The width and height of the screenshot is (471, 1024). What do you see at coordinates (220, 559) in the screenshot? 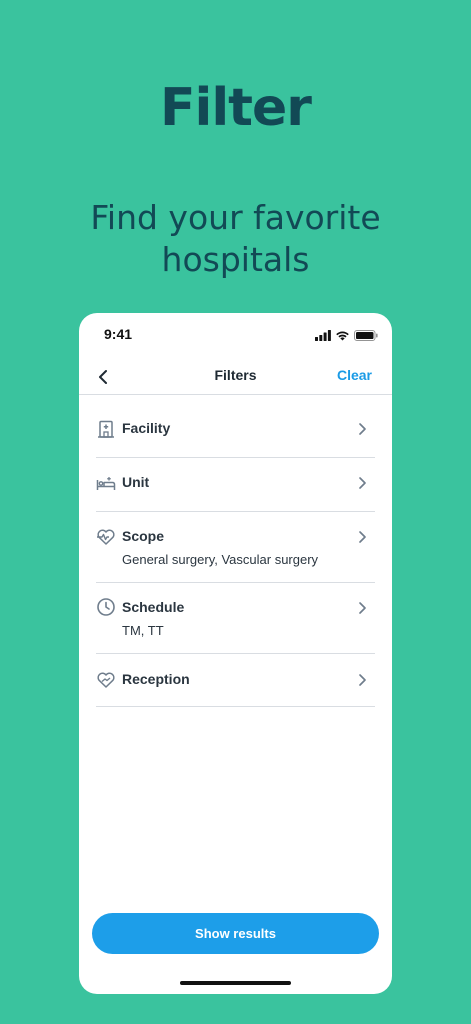
I see `filter-value: General surgery, Vascular surgery` at bounding box center [220, 559].